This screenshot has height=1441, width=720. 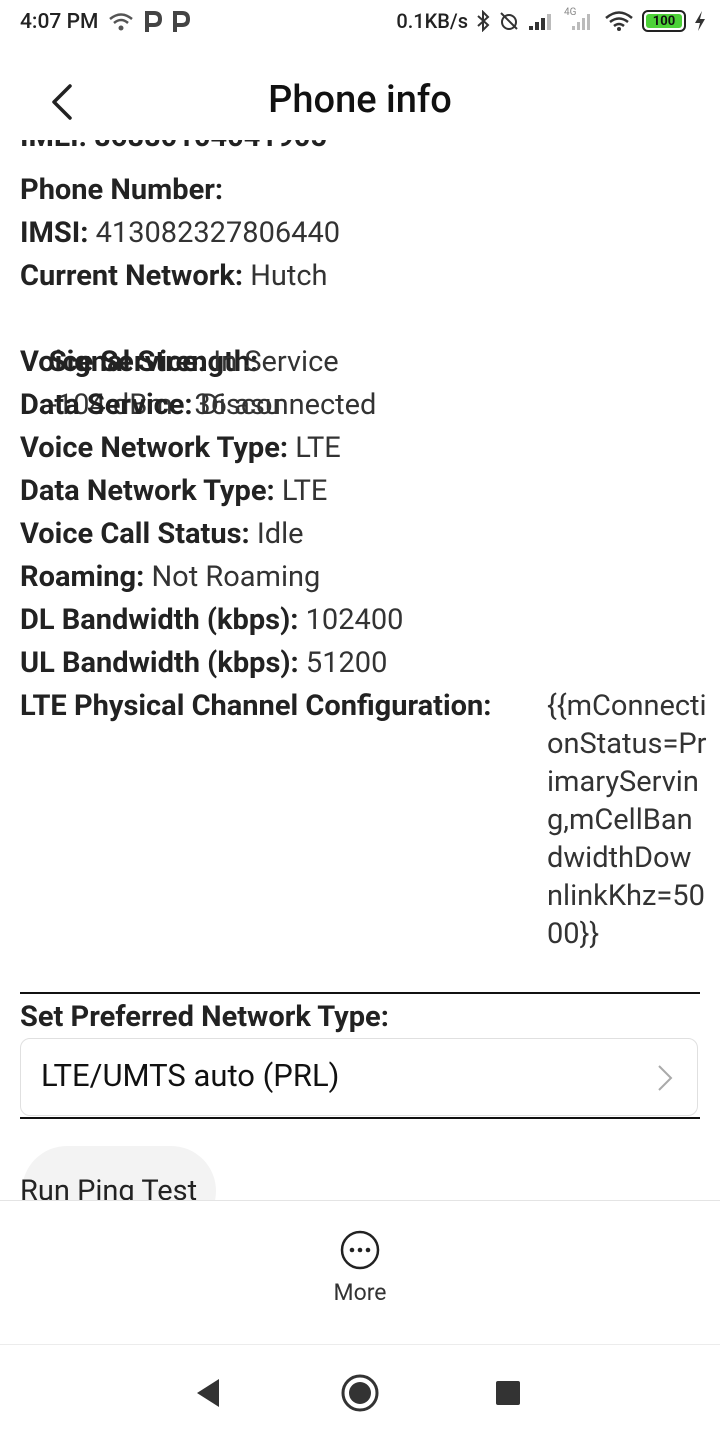 What do you see at coordinates (304, 491) in the screenshot?
I see `data-network-type-value: LTE` at bounding box center [304, 491].